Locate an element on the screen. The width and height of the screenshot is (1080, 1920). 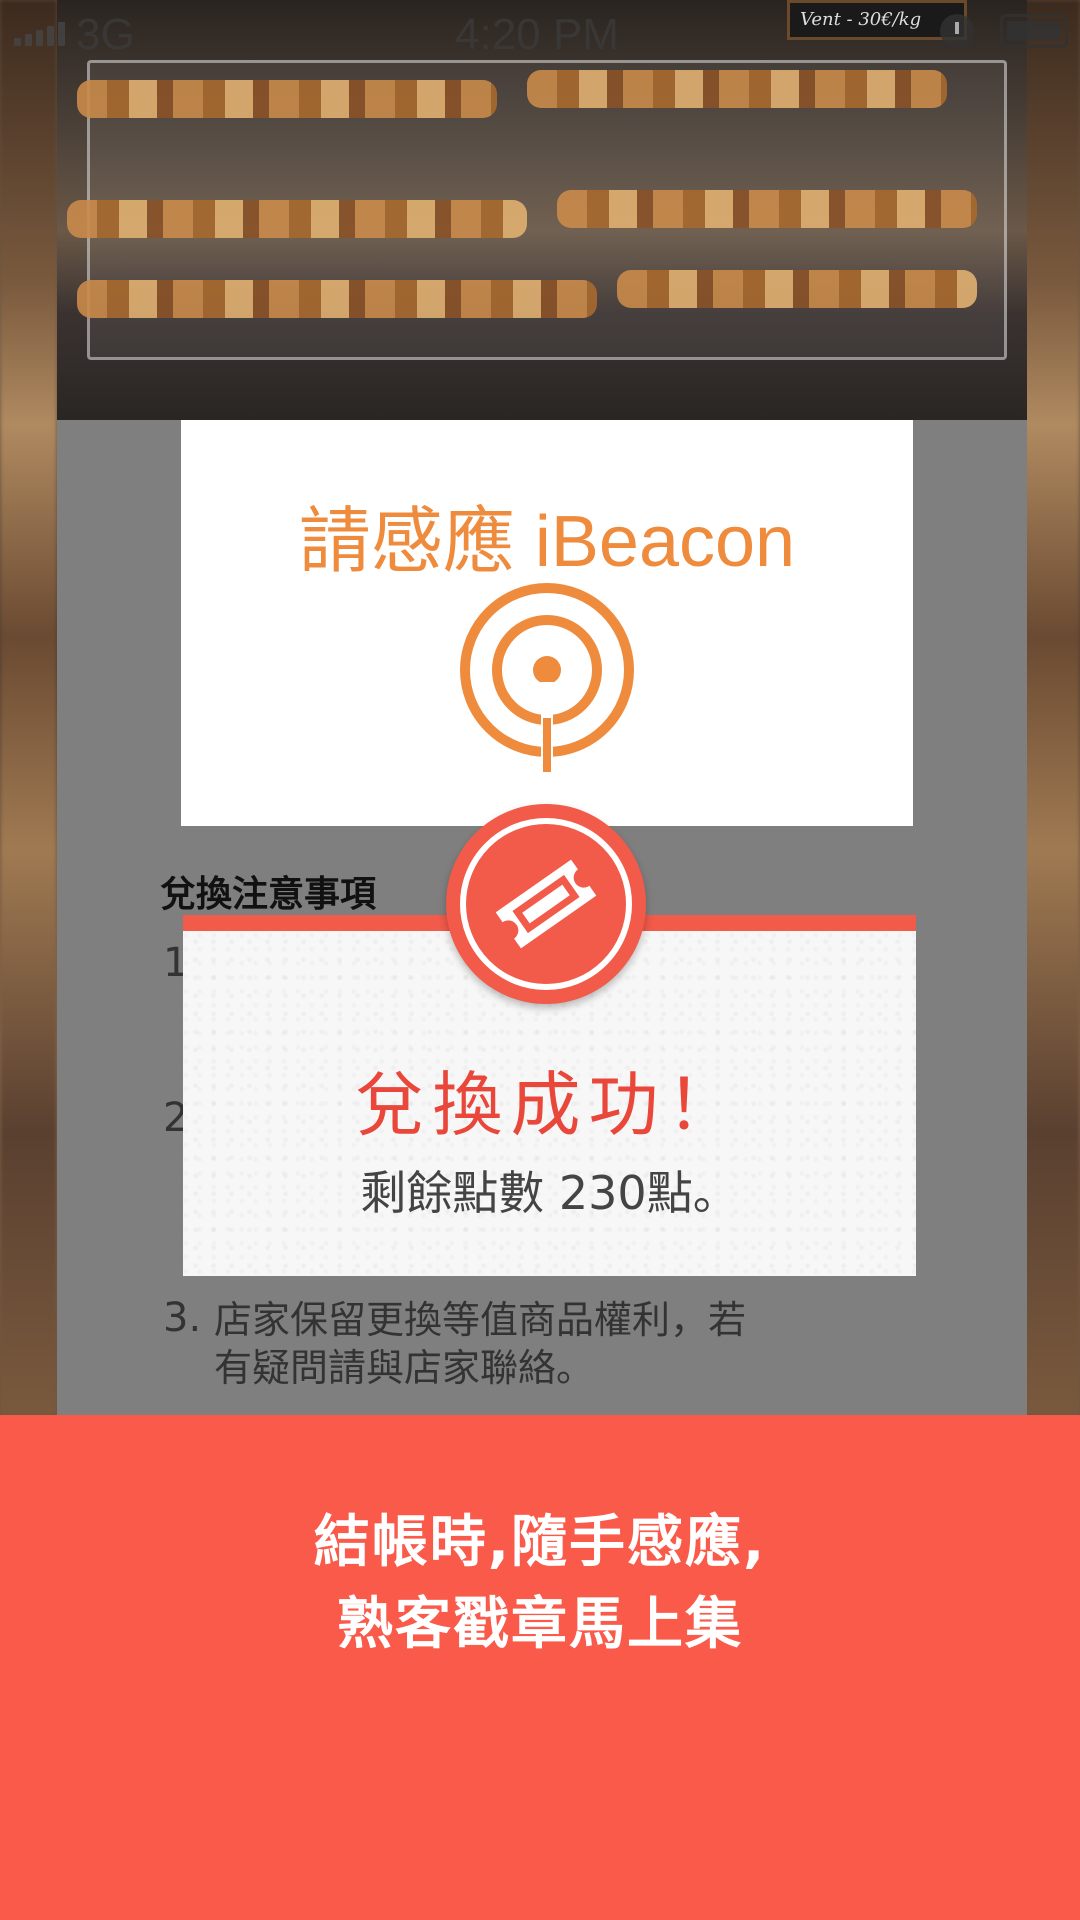
battery-icon is located at coordinates (1034, 31).